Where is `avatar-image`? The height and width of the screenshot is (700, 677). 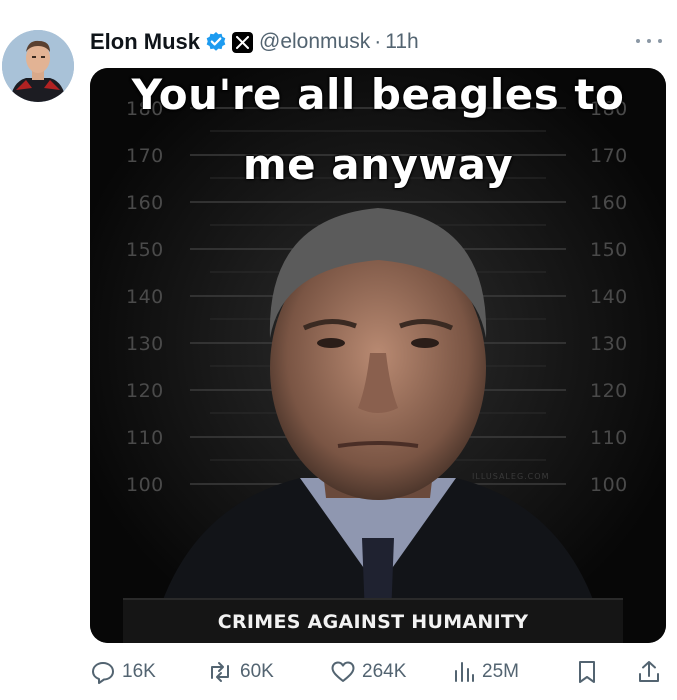
avatar-image is located at coordinates (38, 66).